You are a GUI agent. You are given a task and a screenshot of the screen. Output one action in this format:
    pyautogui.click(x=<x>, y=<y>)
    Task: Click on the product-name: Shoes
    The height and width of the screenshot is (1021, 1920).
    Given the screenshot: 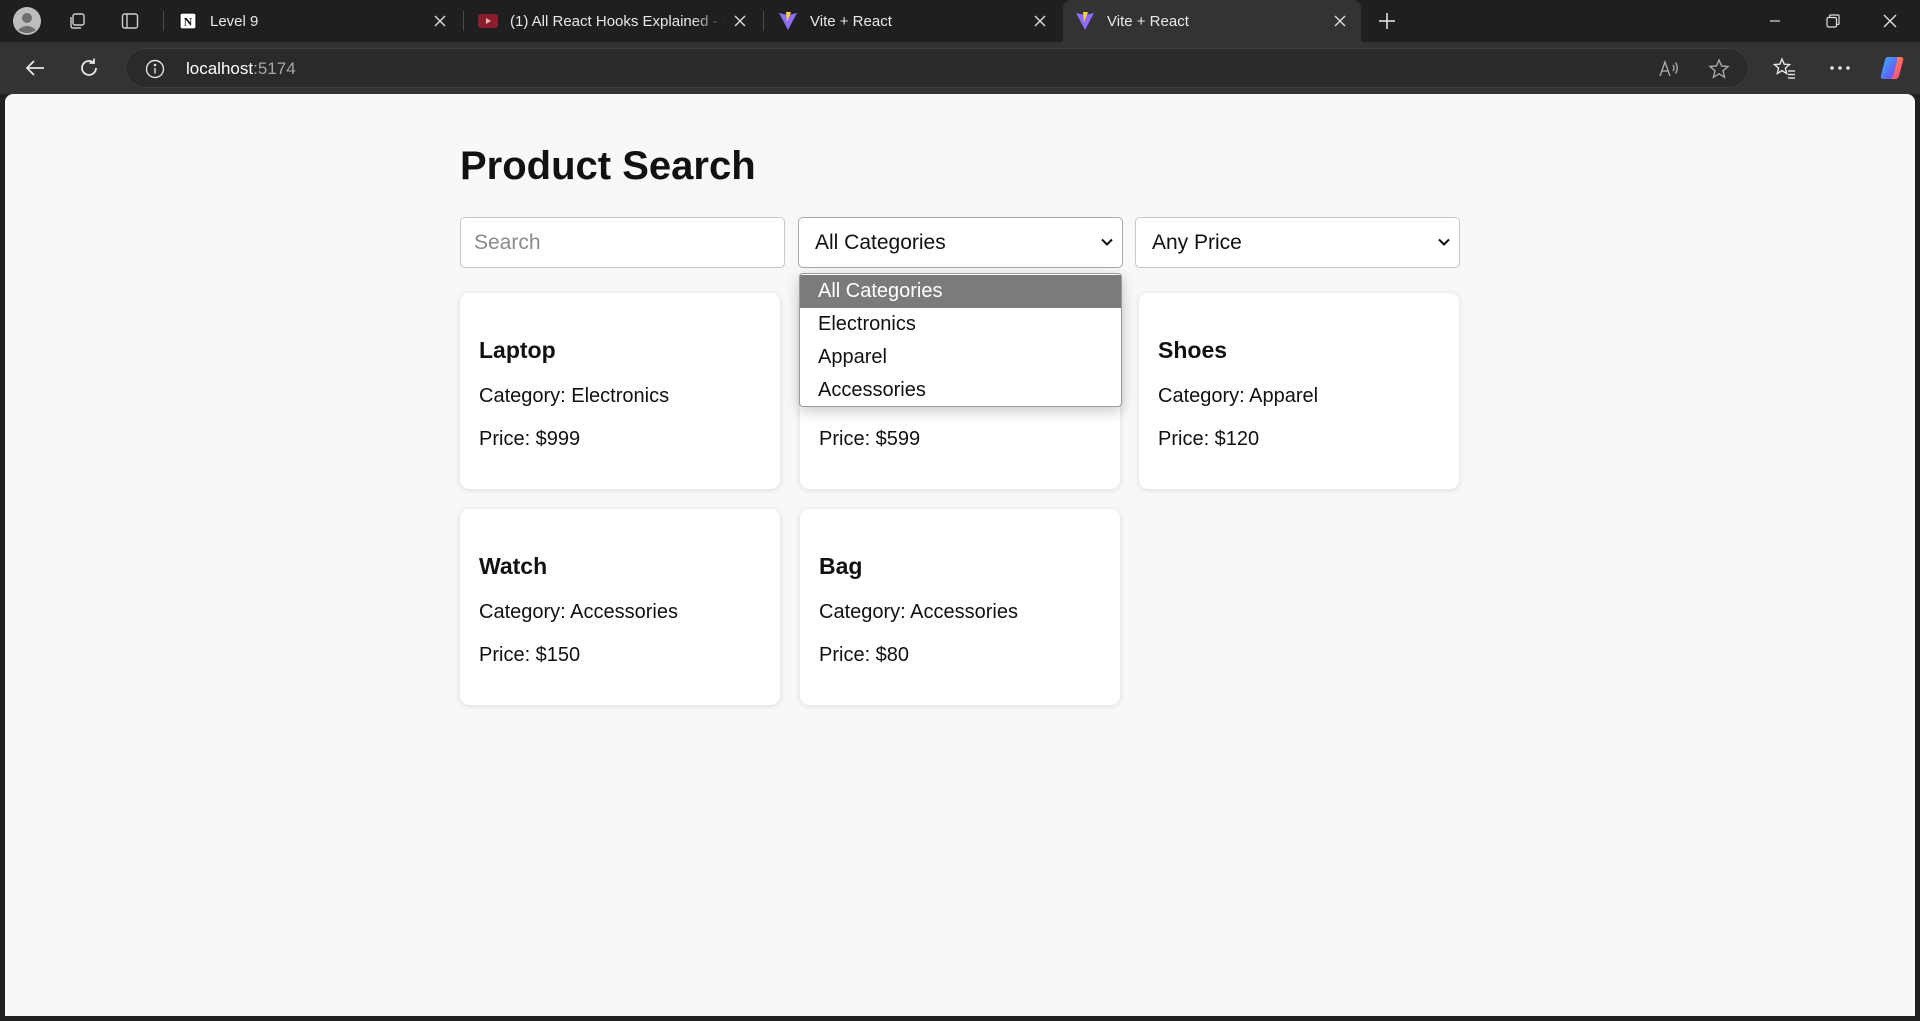 What is the action you would take?
    pyautogui.click(x=1193, y=350)
    